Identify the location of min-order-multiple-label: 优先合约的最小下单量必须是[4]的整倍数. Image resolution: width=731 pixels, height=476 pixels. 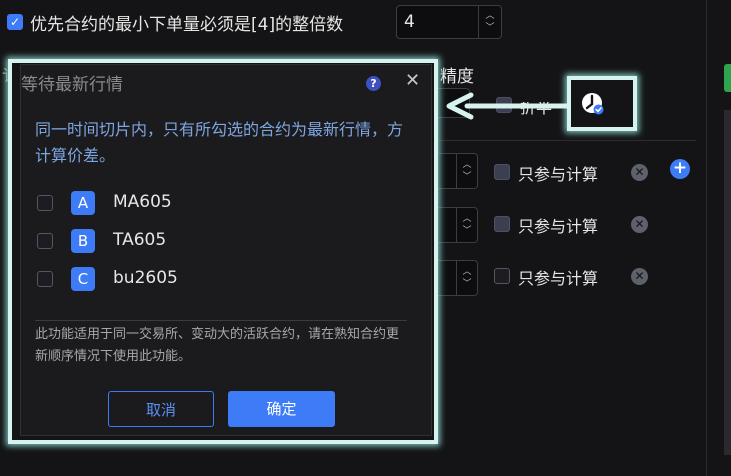
(187, 25).